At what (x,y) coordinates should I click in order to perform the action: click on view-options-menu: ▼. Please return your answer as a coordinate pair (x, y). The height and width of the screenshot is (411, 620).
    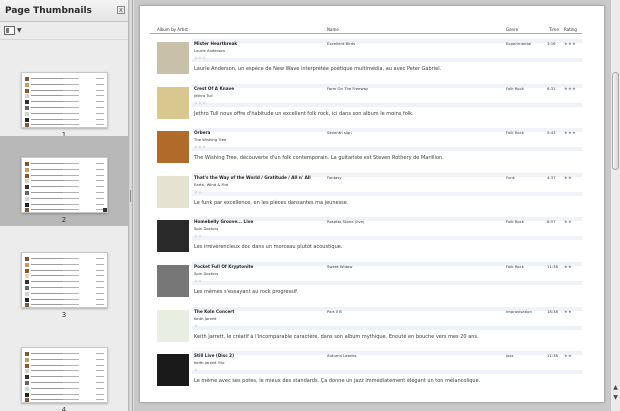
    Looking at the image, I should click on (13, 30).